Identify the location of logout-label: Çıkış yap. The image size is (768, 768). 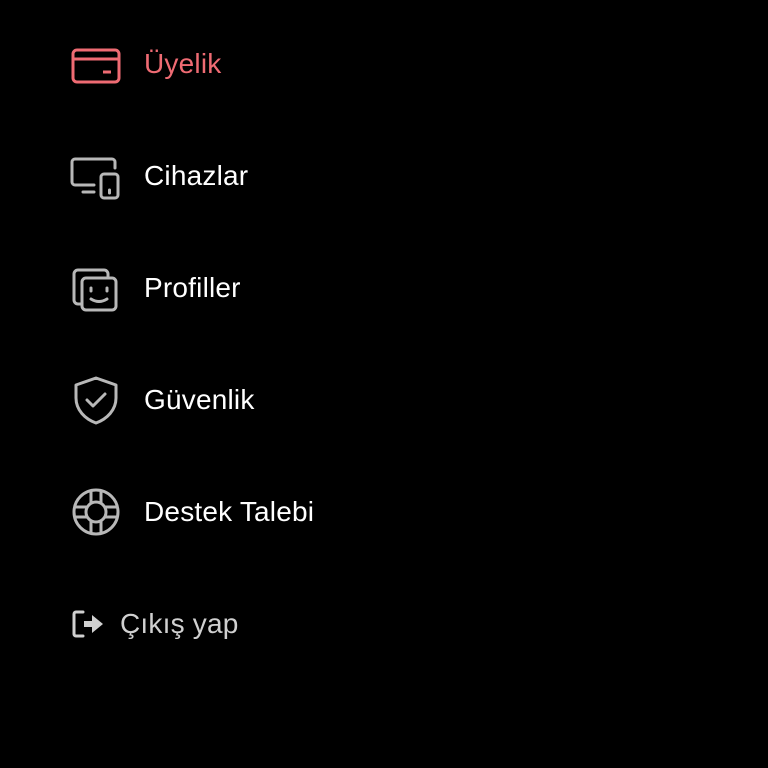
(179, 623).